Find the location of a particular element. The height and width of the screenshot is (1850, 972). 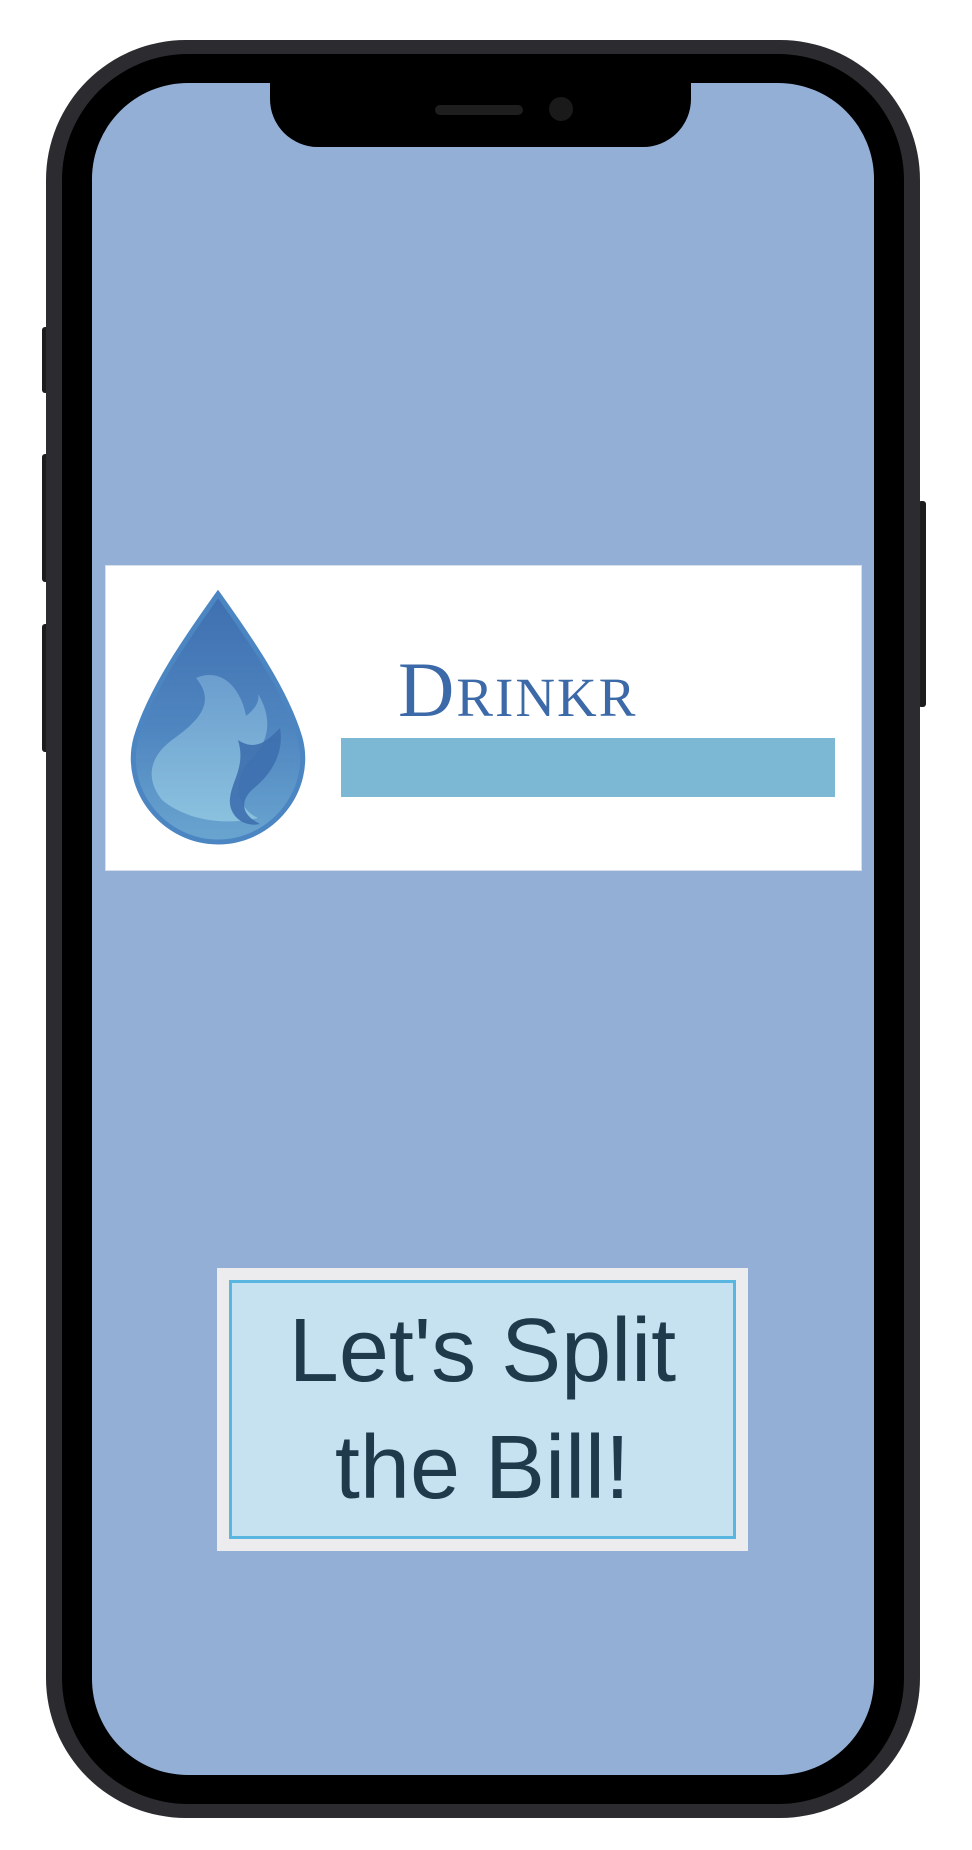

speaker-grille is located at coordinates (479, 110).